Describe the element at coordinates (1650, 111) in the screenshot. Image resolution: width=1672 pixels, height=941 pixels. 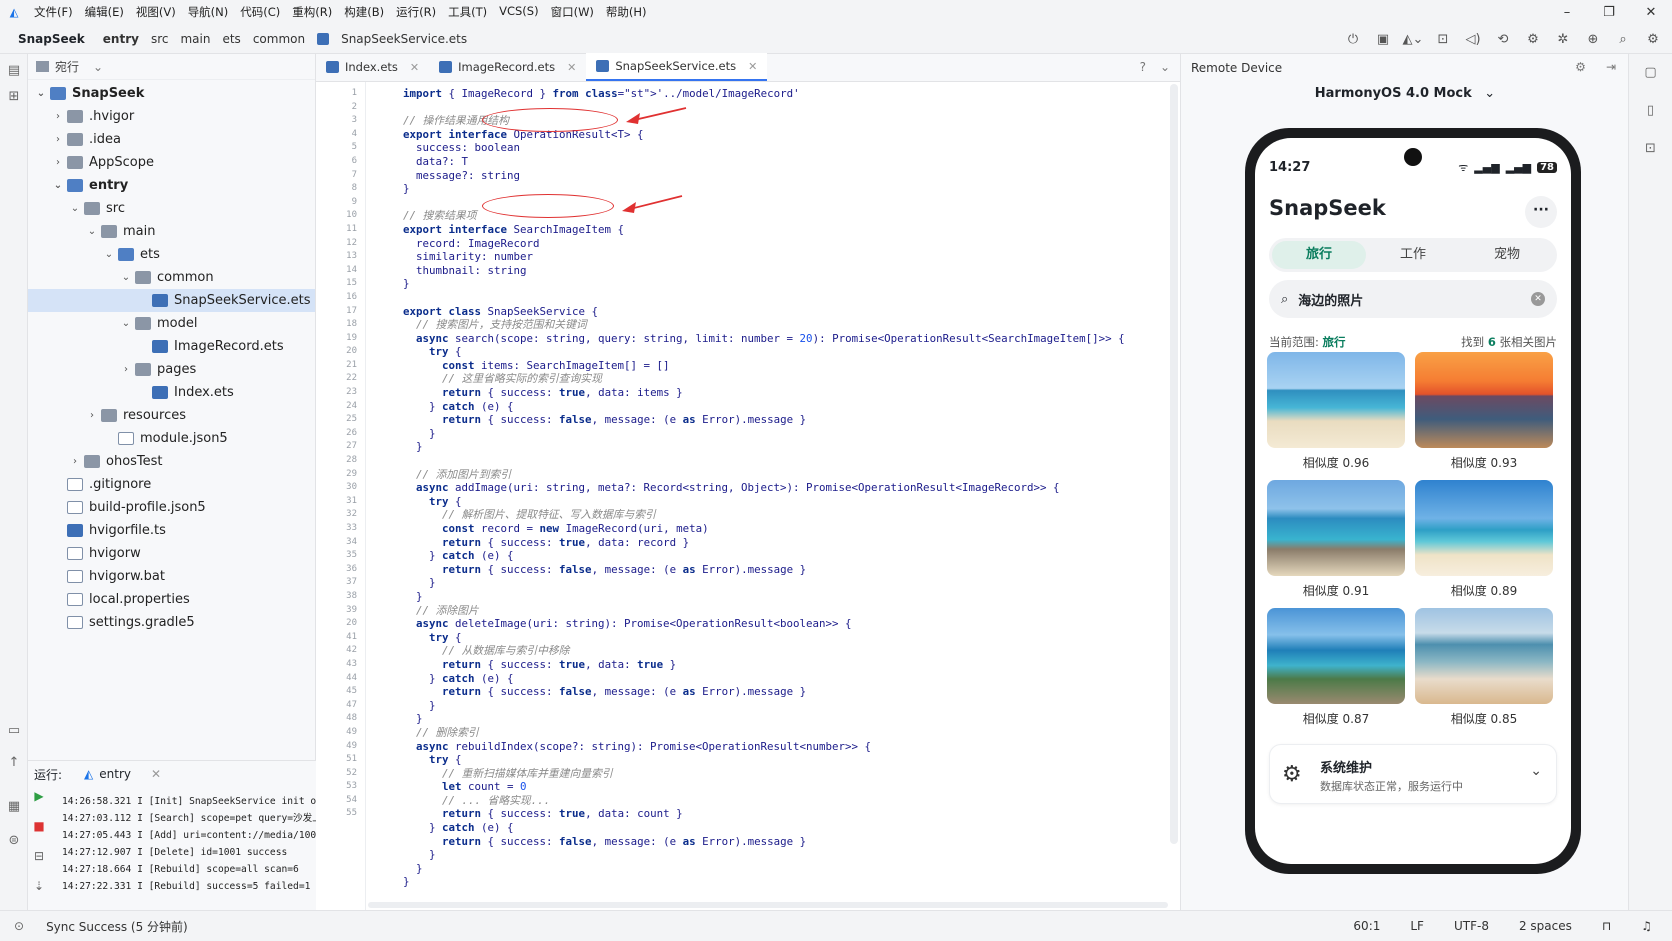
I see `device-manager-icon: ▯` at that location.